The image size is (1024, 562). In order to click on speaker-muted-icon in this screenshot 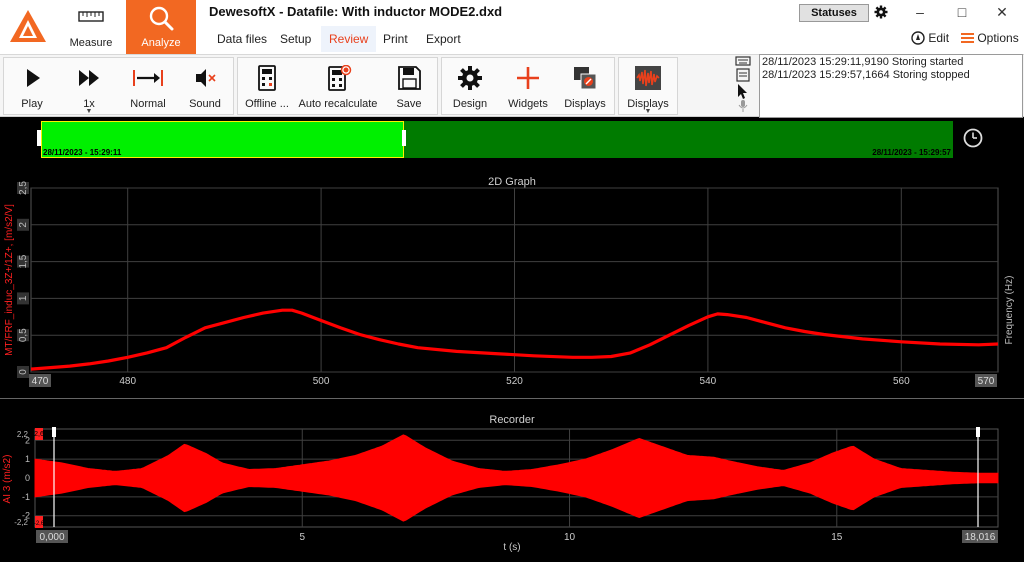, I will do `click(206, 78)`.